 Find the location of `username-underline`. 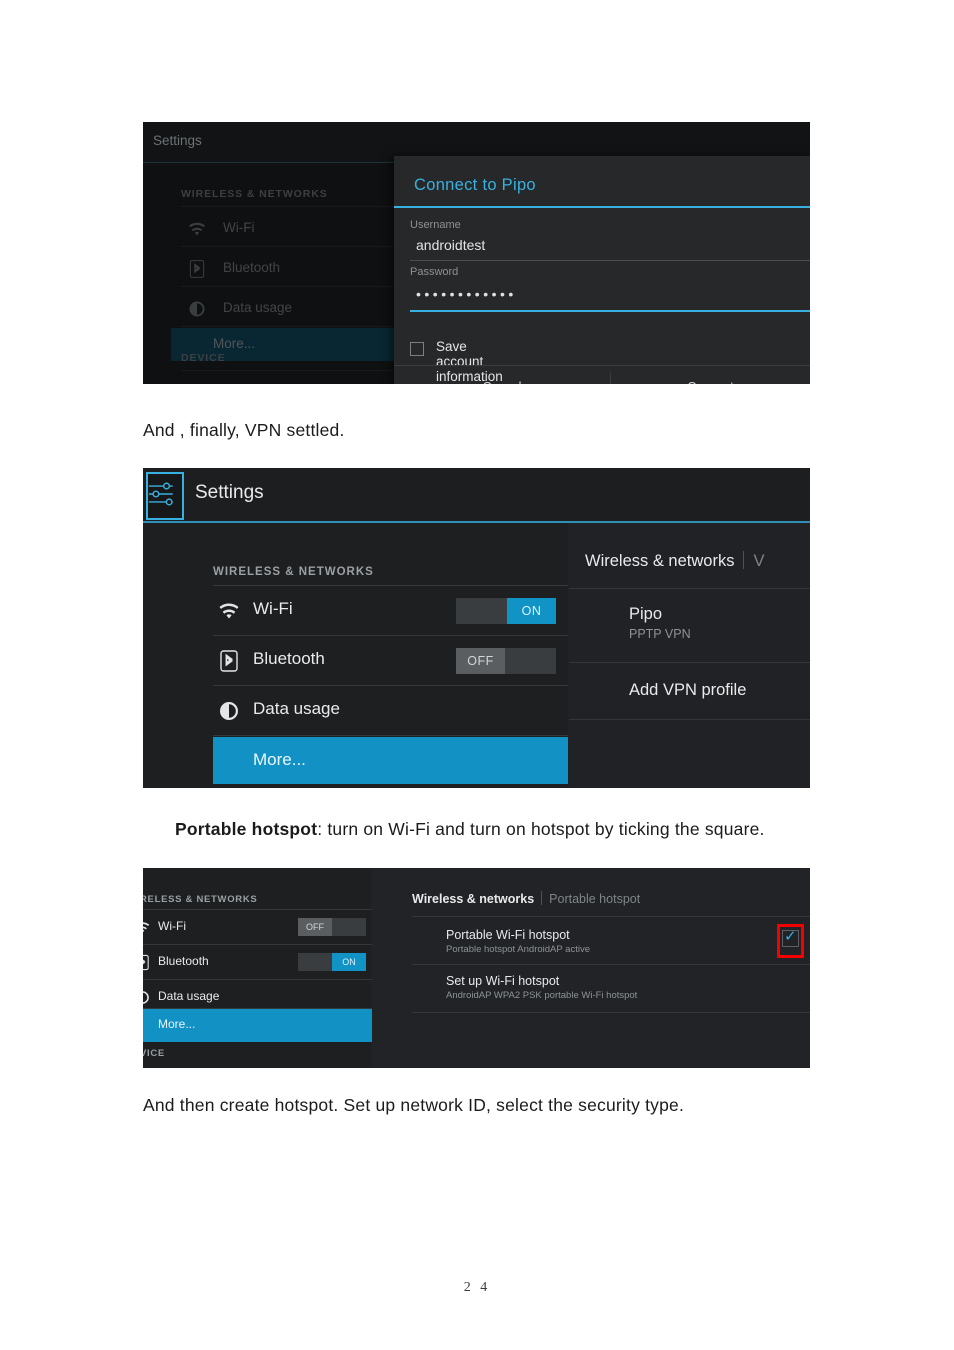

username-underline is located at coordinates (610, 260).